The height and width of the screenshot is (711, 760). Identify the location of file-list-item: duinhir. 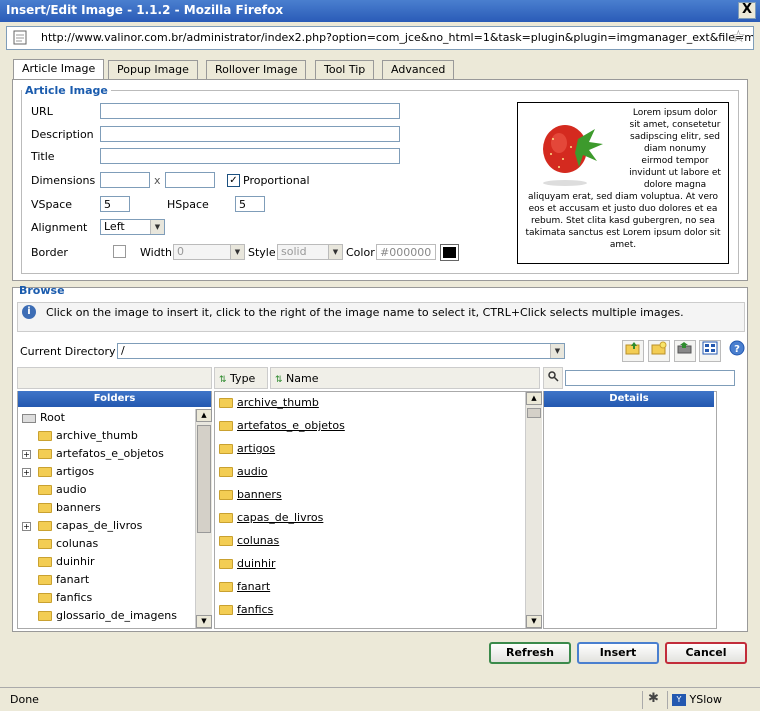
(247, 568).